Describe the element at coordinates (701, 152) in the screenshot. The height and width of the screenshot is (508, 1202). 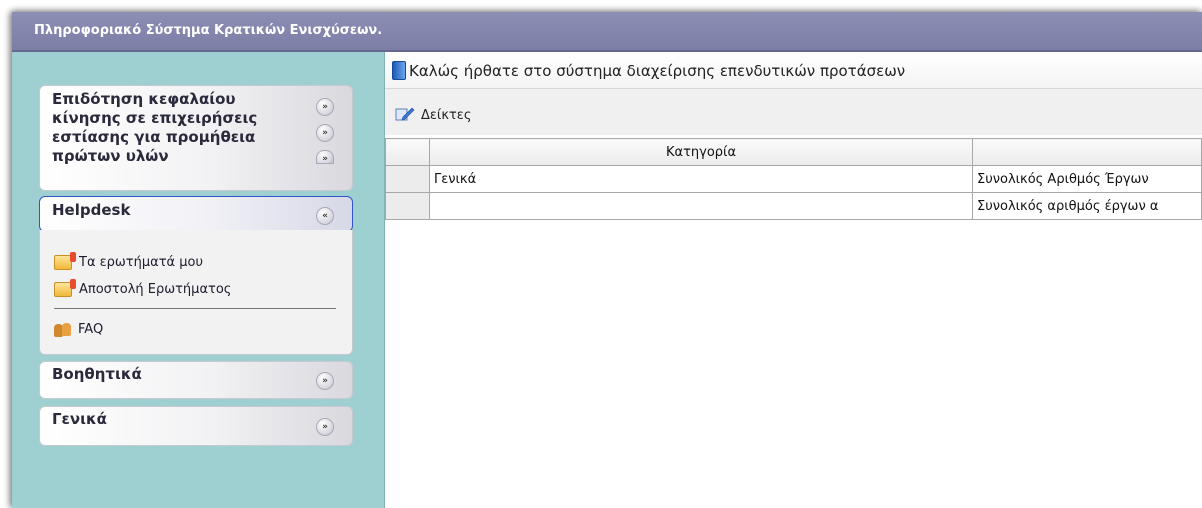
I see `table-header-category: Κατηγορία` at that location.